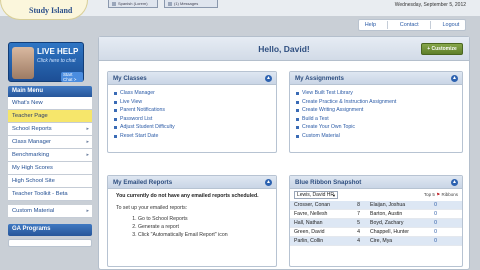 This screenshot has height=270, width=480. I want to click on panel-title: Blue Ribbon Snapshot, so click(328, 182).